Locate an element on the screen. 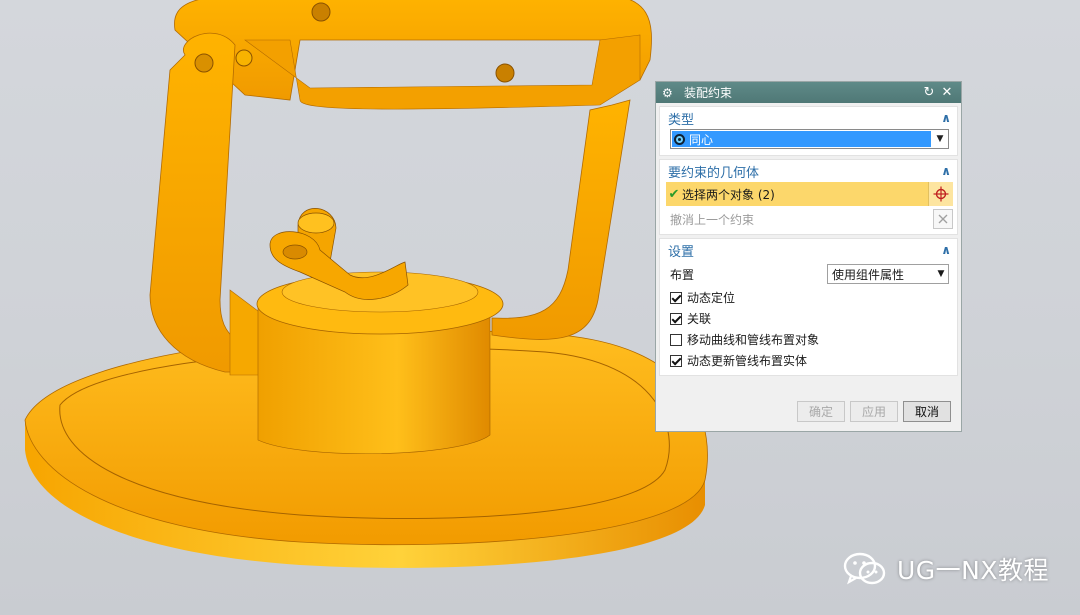 The height and width of the screenshot is (615, 1080). layout-select: 使用组件属性 ▼ is located at coordinates (888, 274).